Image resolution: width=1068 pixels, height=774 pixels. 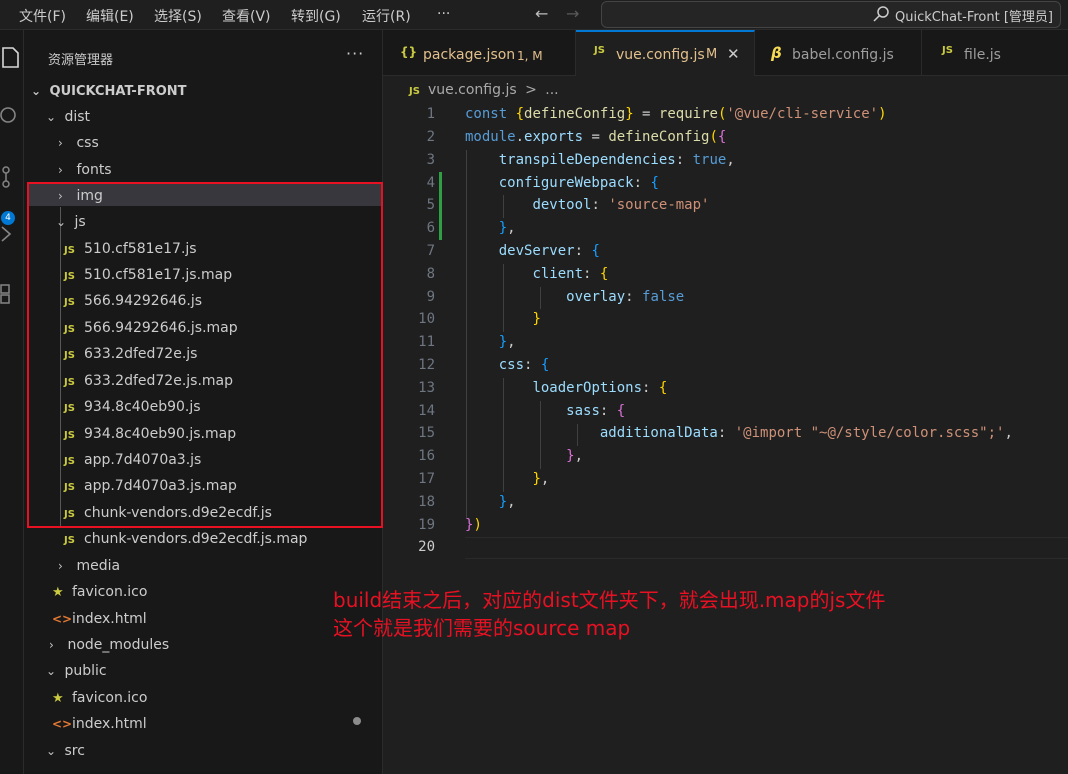 I want to click on line-number: 3, so click(x=430, y=160).